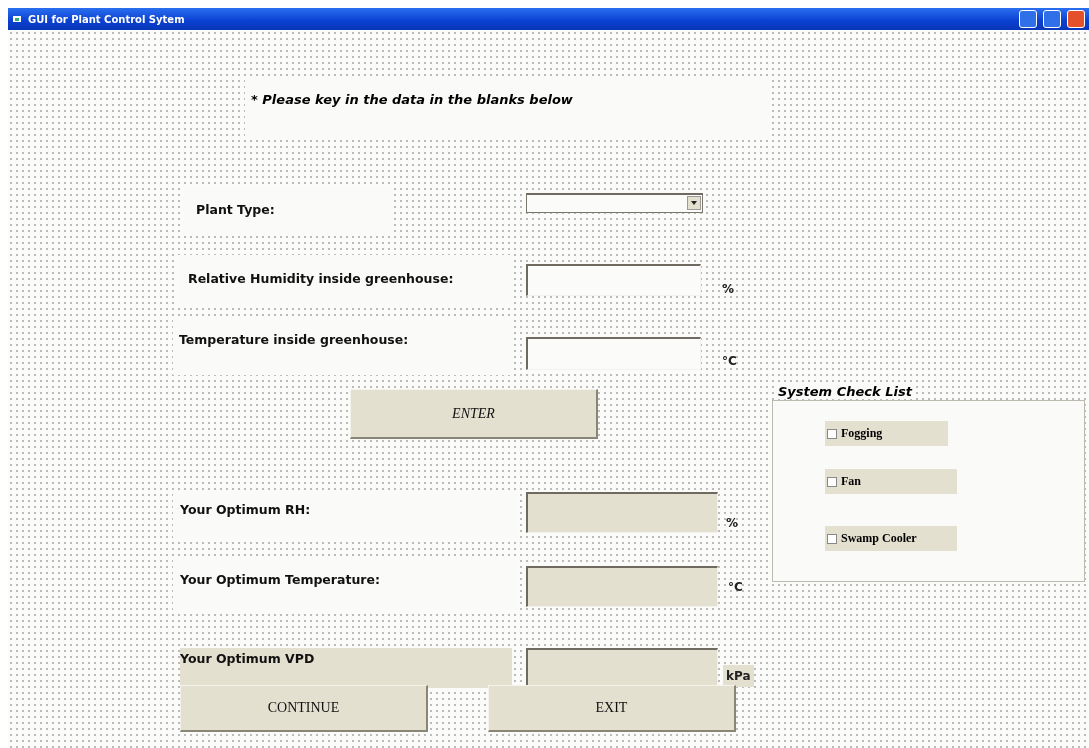  Describe the element at coordinates (304, 708) in the screenshot. I see `continue-button: CONTINUE` at that location.